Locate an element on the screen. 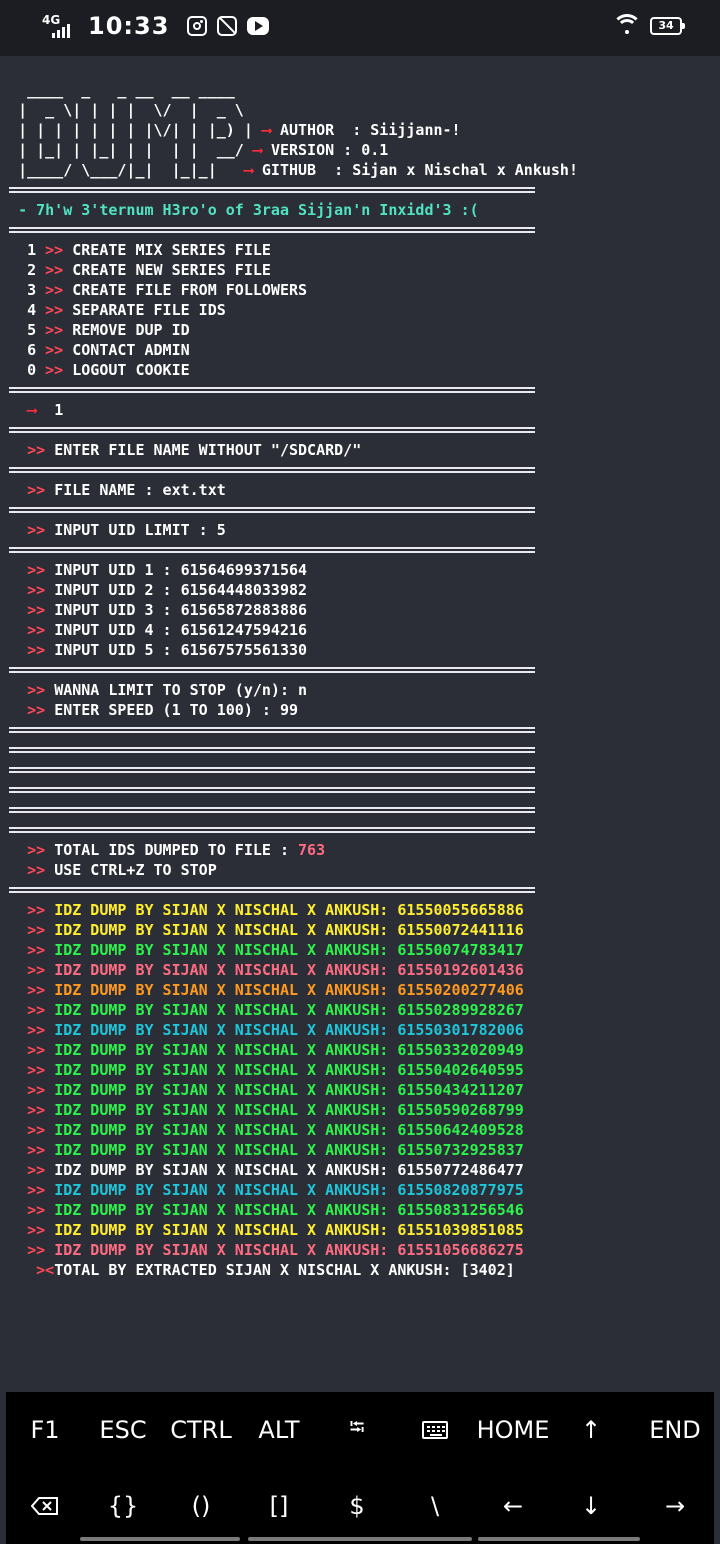 Image resolution: width=720 pixels, height=1544 pixels. battery-icon: 34 is located at coordinates (667, 26).